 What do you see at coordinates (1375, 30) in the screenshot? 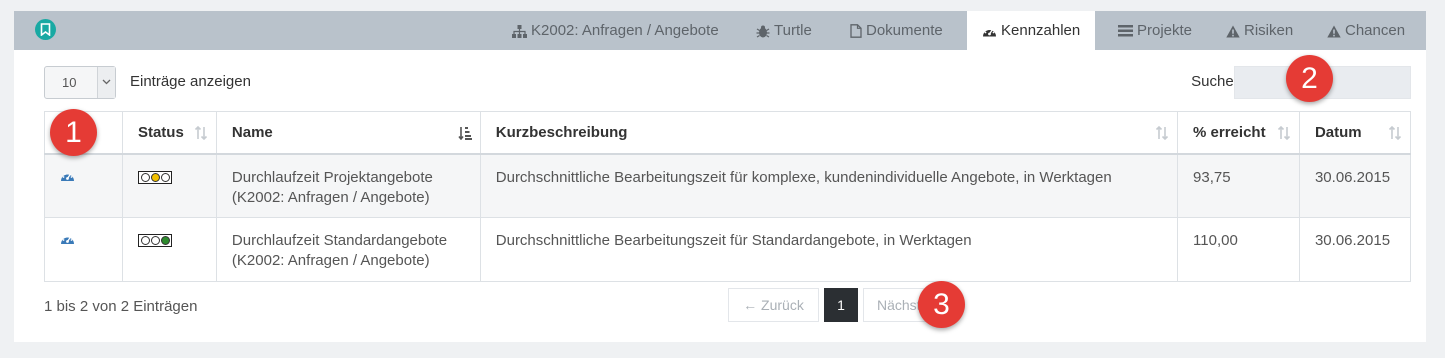
I see `tab-label: Chancen` at bounding box center [1375, 30].